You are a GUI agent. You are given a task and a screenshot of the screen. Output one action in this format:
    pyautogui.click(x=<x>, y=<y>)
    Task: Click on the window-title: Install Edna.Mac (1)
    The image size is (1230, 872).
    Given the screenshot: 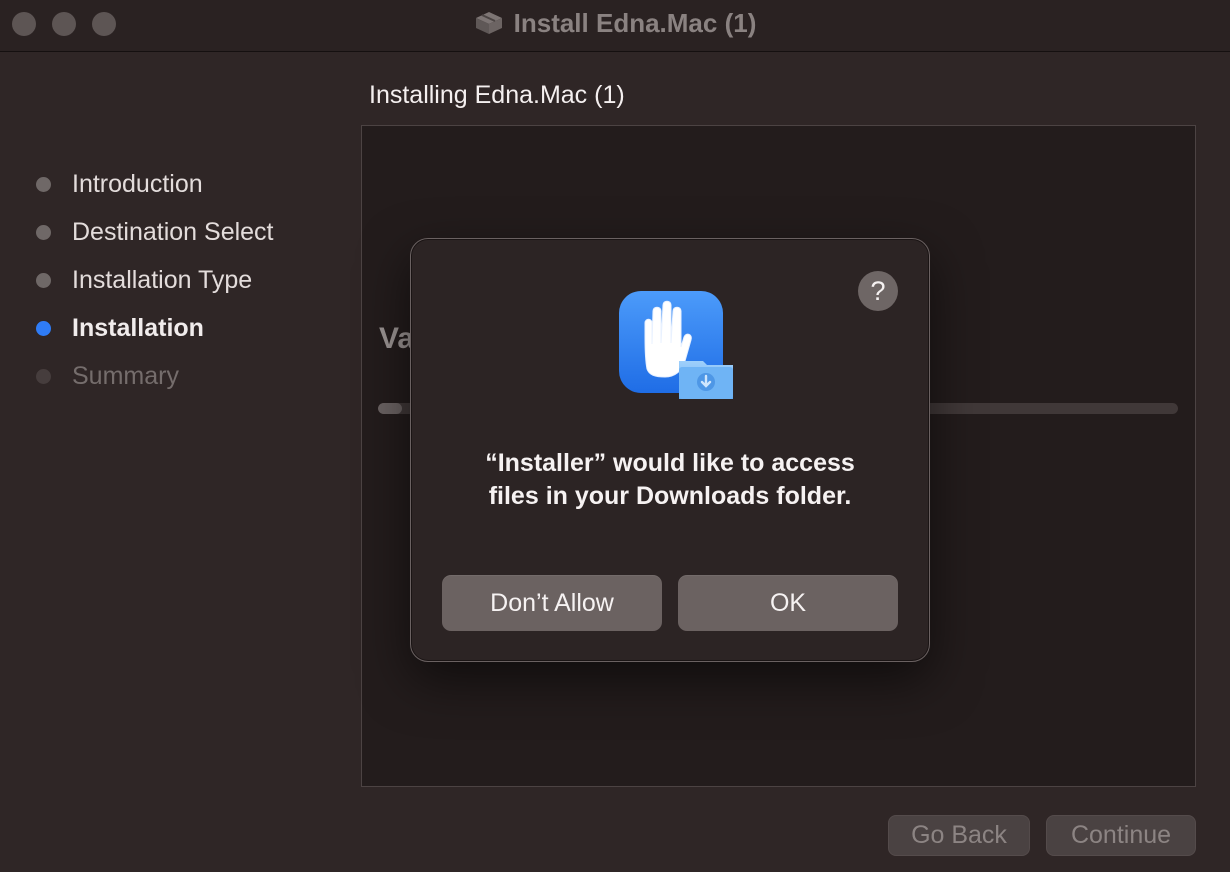 What is the action you would take?
    pyautogui.click(x=635, y=22)
    